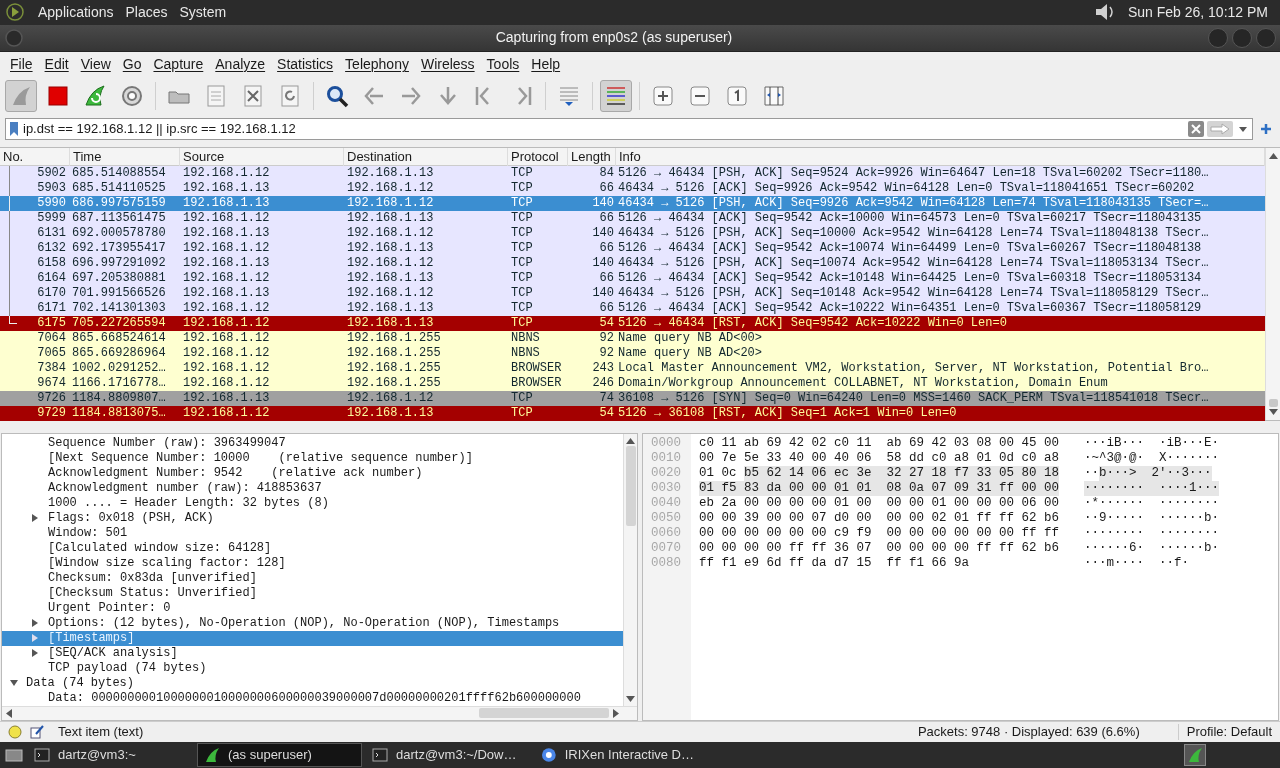  I want to click on ascii-text: b···> 2'··3···, so click(1155, 473).